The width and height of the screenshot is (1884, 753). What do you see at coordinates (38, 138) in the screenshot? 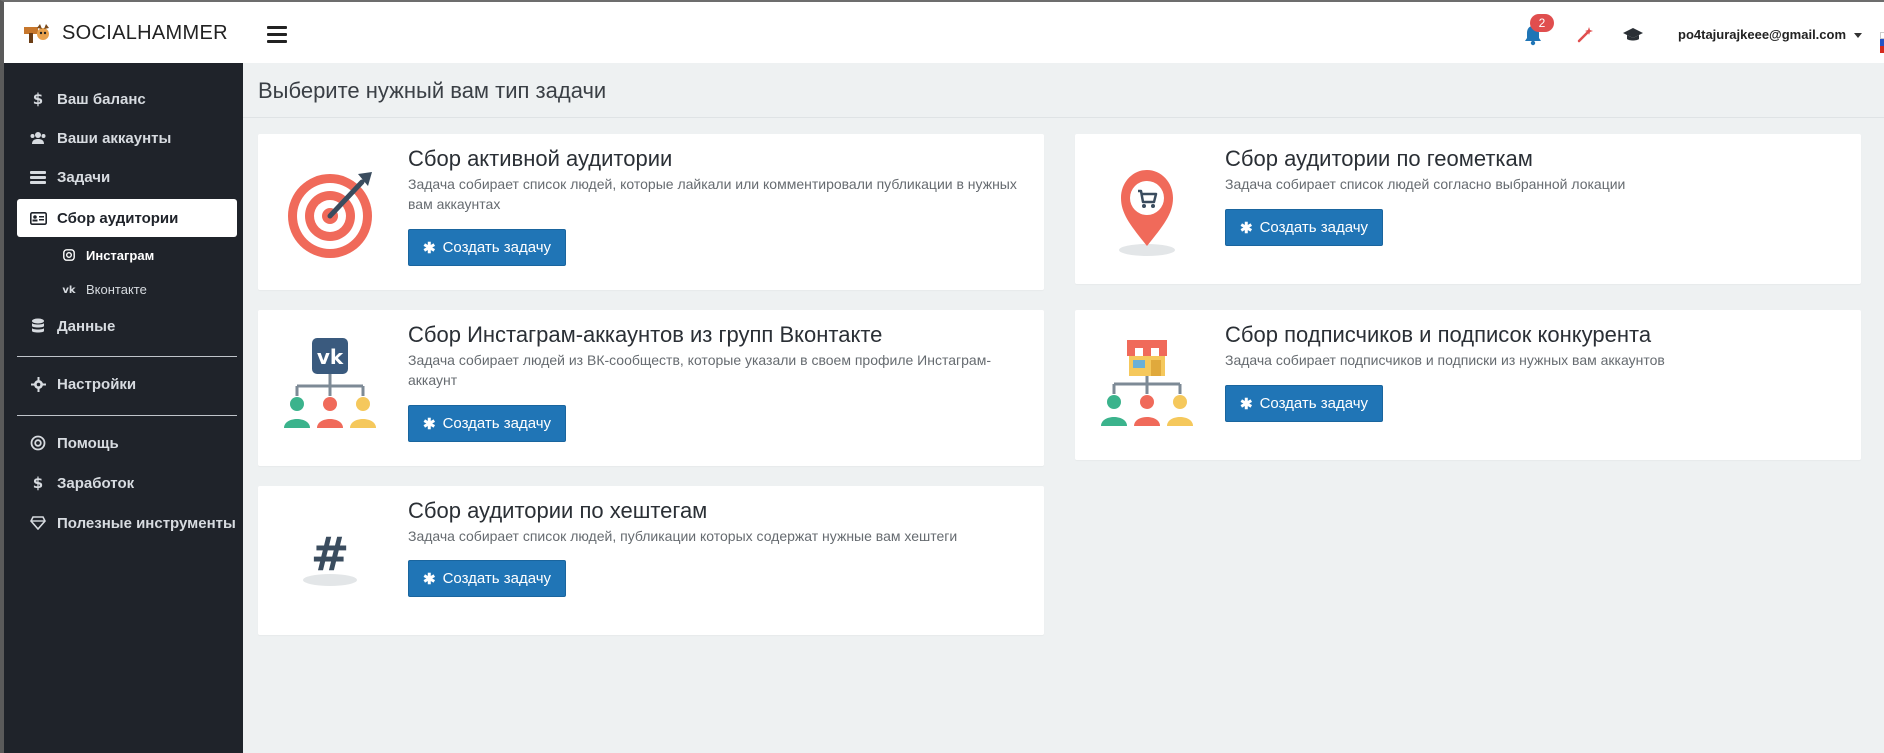
I see `users-icon` at bounding box center [38, 138].